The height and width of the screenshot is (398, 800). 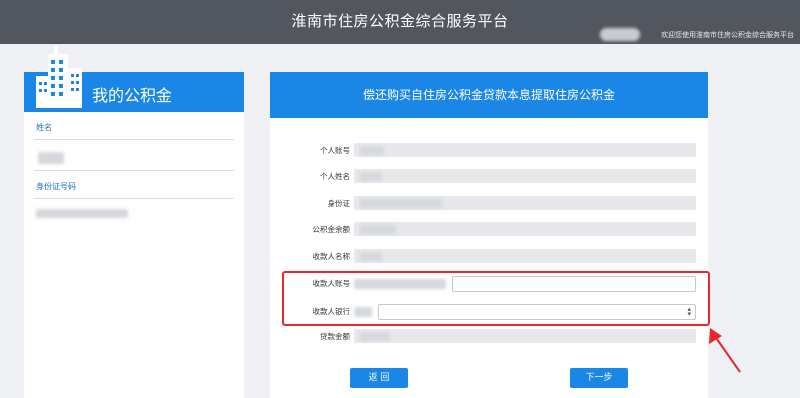 I want to click on highlight-box, so click(x=496, y=298).